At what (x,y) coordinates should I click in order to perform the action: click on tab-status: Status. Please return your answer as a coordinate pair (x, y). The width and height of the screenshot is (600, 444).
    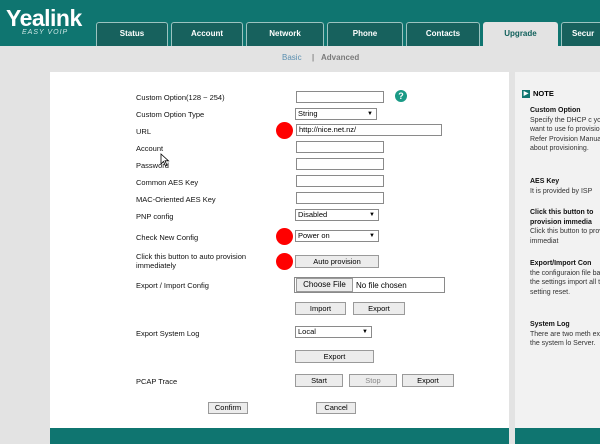
    Looking at the image, I should click on (132, 34).